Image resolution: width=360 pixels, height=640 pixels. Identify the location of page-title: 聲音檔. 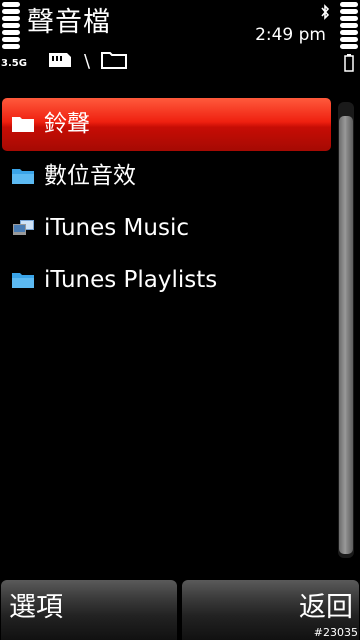
(69, 22).